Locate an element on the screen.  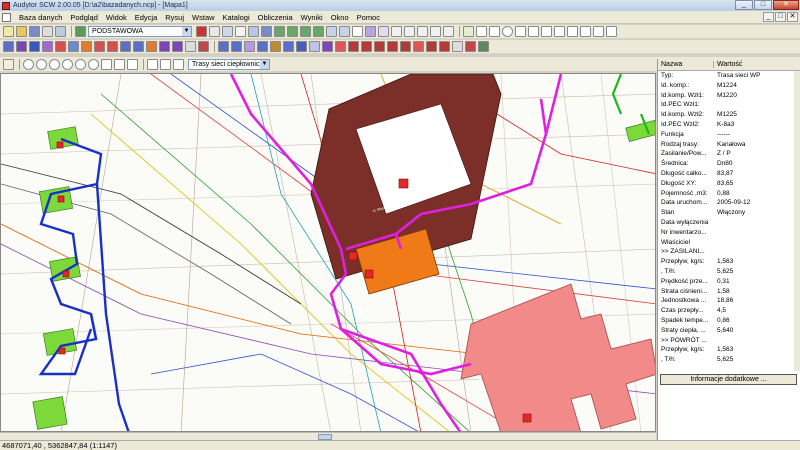
circle-icon is located at coordinates (507, 31).